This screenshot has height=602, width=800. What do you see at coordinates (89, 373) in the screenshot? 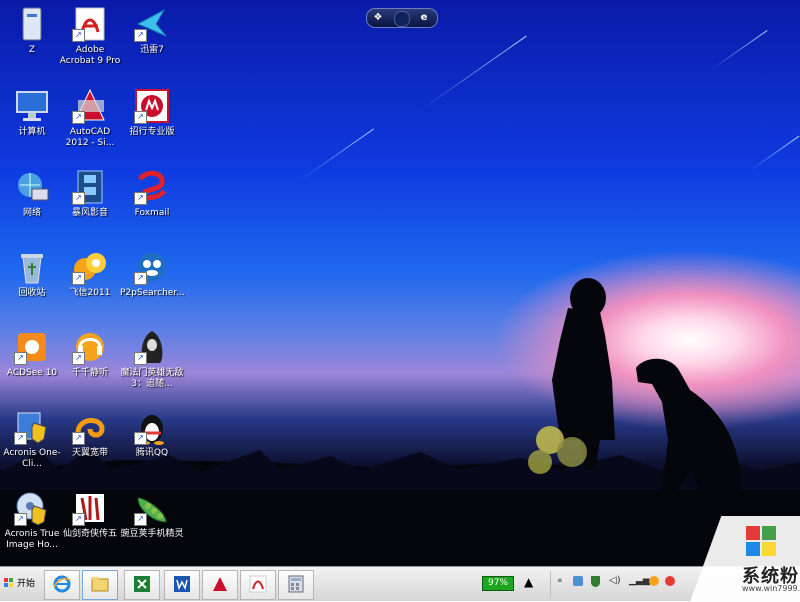
I see `icon-label: 千千静听` at bounding box center [89, 373].